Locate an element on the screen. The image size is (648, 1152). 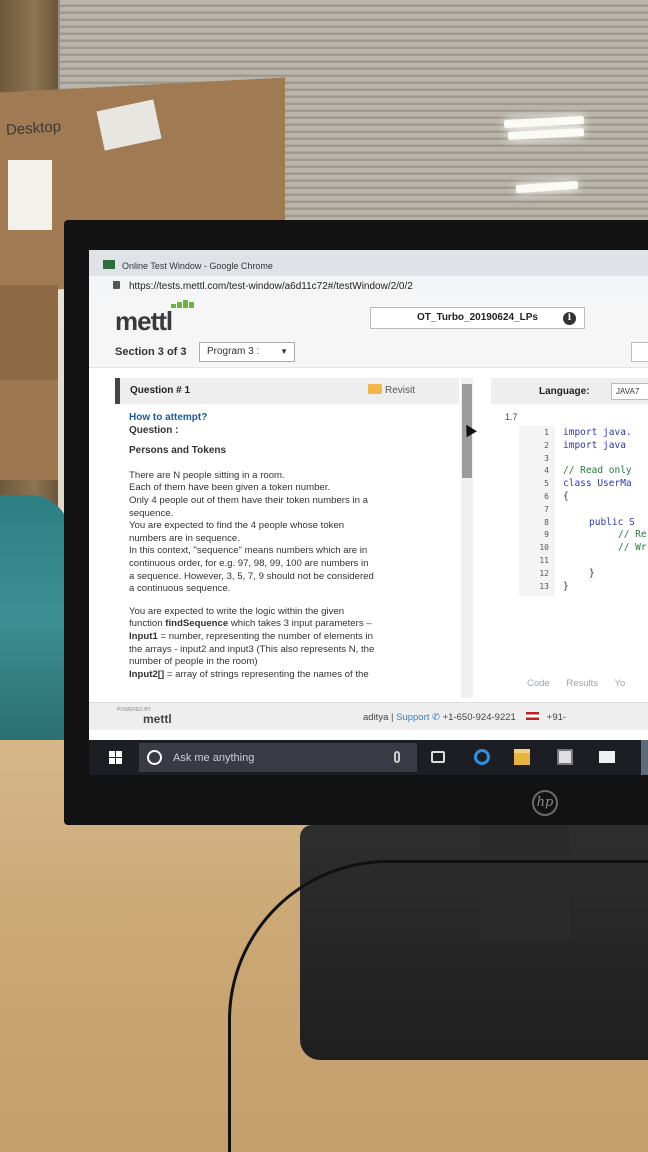
question-line: There are N people sitting in a room. is located at coordinates (207, 475).